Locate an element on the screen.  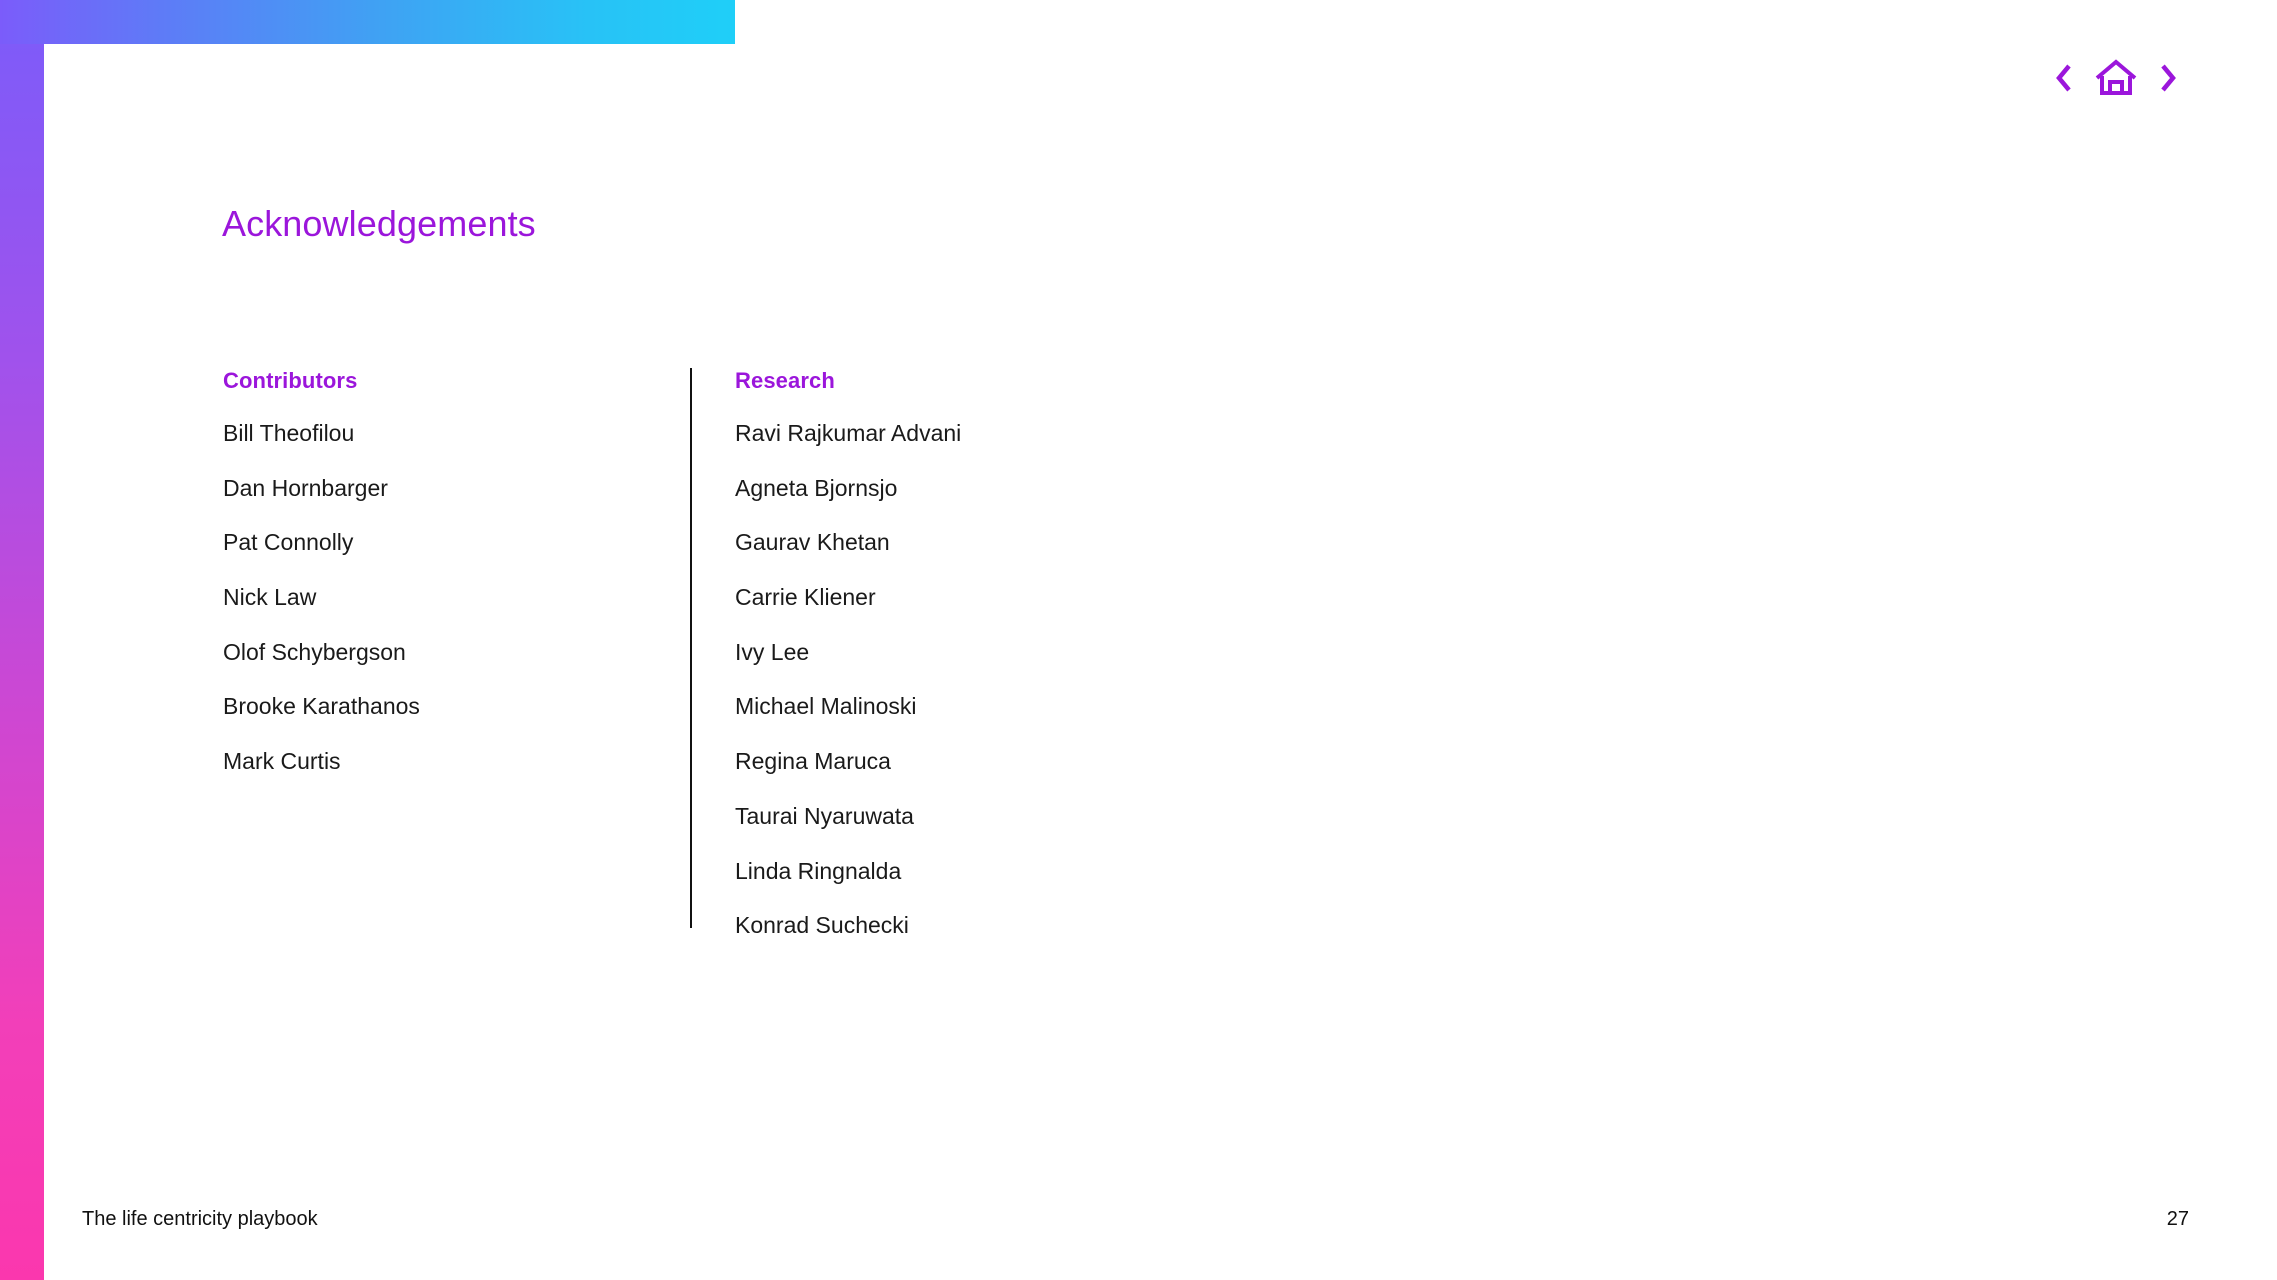
chevron-left-icon is located at coordinates (2064, 78).